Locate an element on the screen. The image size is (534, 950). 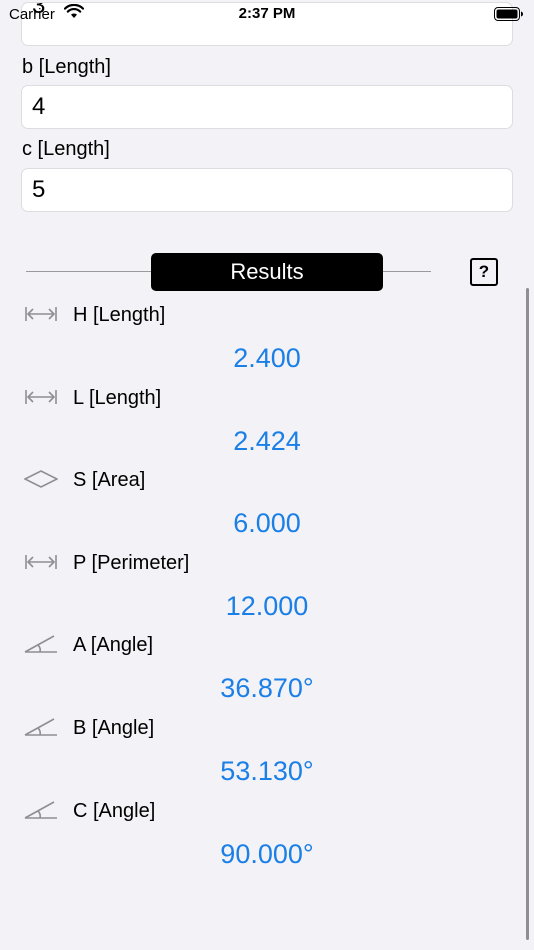
c-length-field: 5 is located at coordinates (267, 190).